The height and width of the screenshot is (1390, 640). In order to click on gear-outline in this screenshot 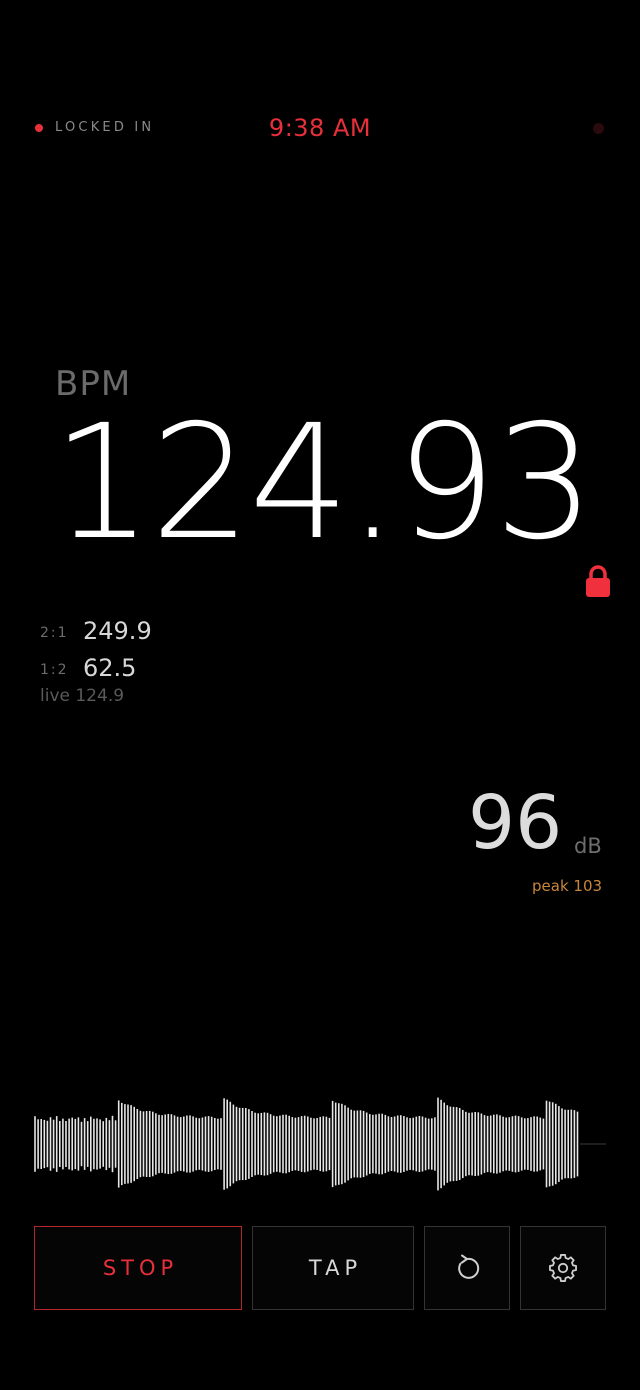, I will do `click(563, 1268)`.